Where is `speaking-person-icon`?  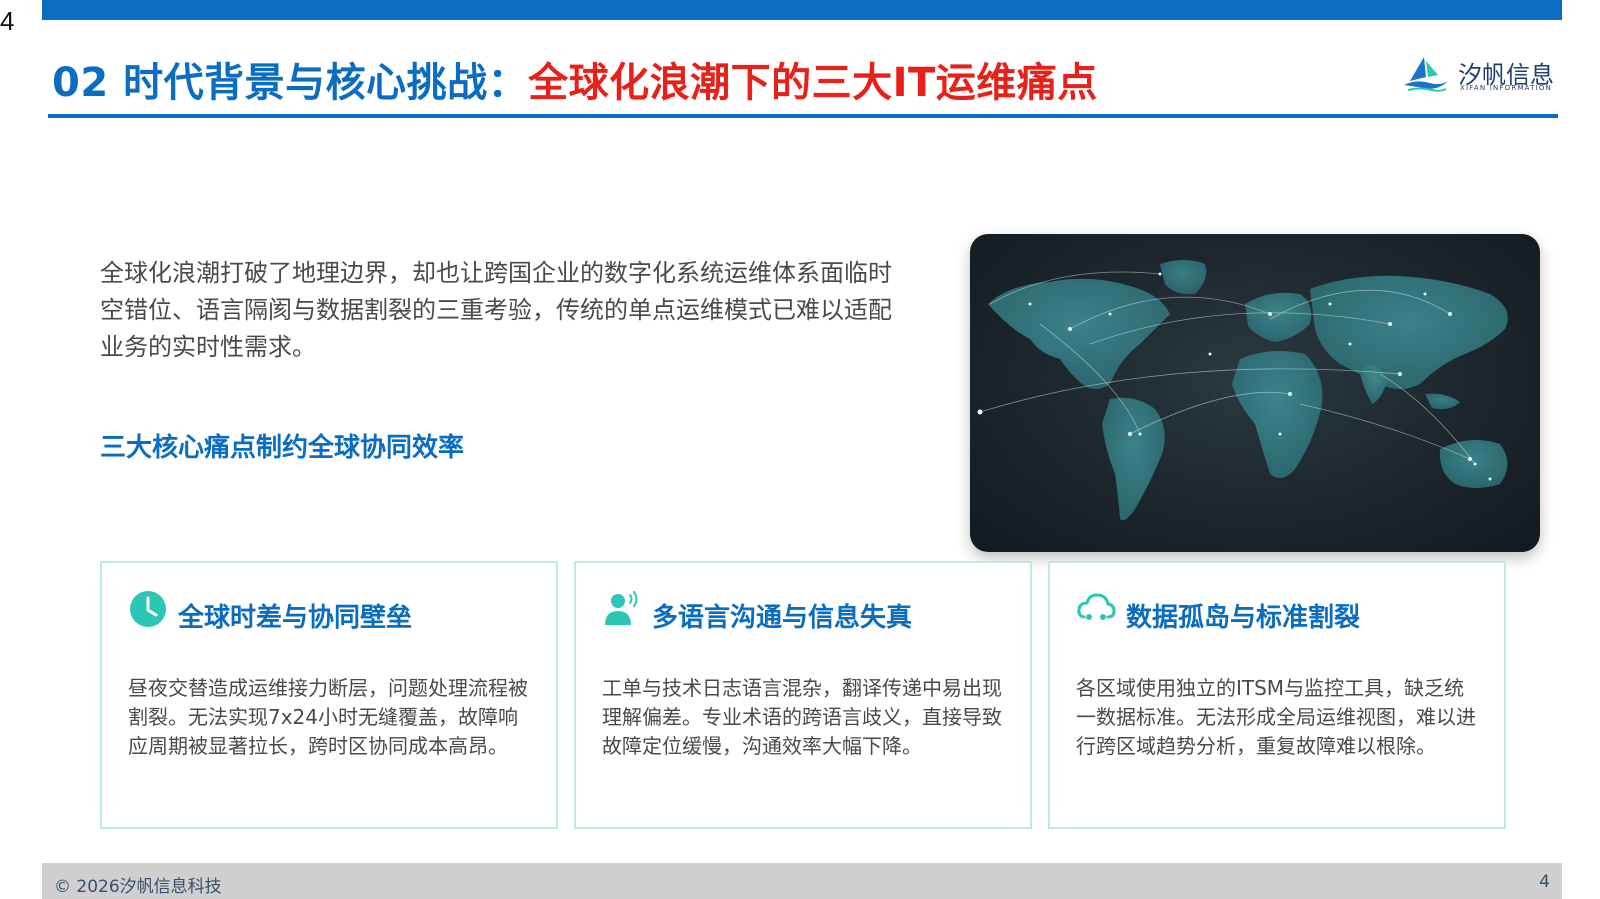 speaking-person-icon is located at coordinates (621, 608).